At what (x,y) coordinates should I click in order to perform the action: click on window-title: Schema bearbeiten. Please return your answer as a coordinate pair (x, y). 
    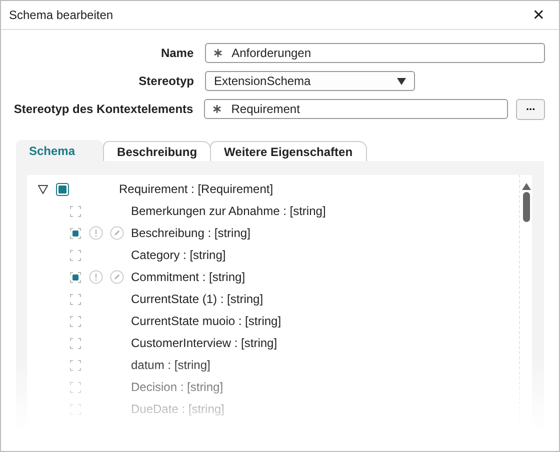
    Looking at the image, I should click on (61, 15).